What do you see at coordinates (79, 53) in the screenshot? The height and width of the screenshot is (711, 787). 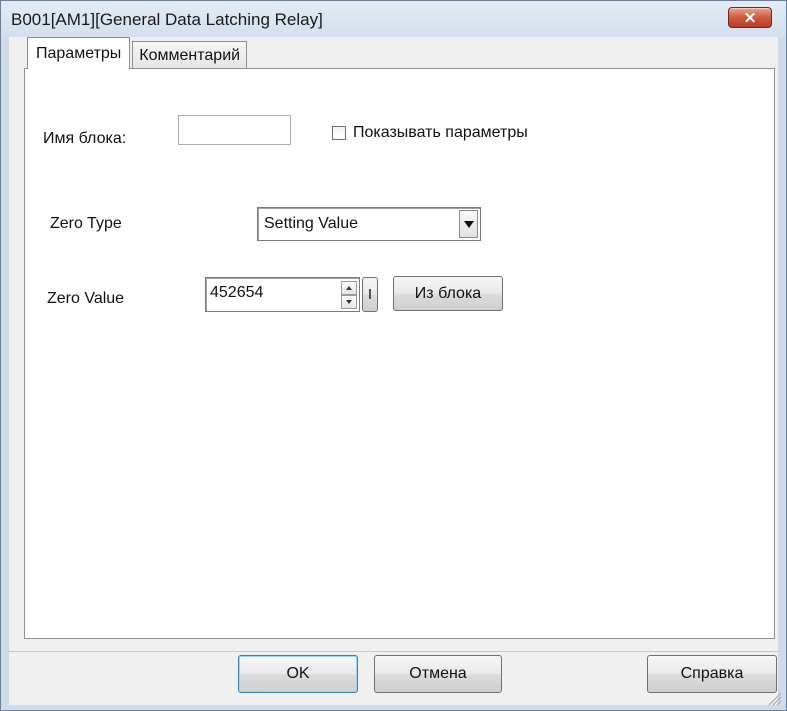 I see `tab-parameters: Параметры` at bounding box center [79, 53].